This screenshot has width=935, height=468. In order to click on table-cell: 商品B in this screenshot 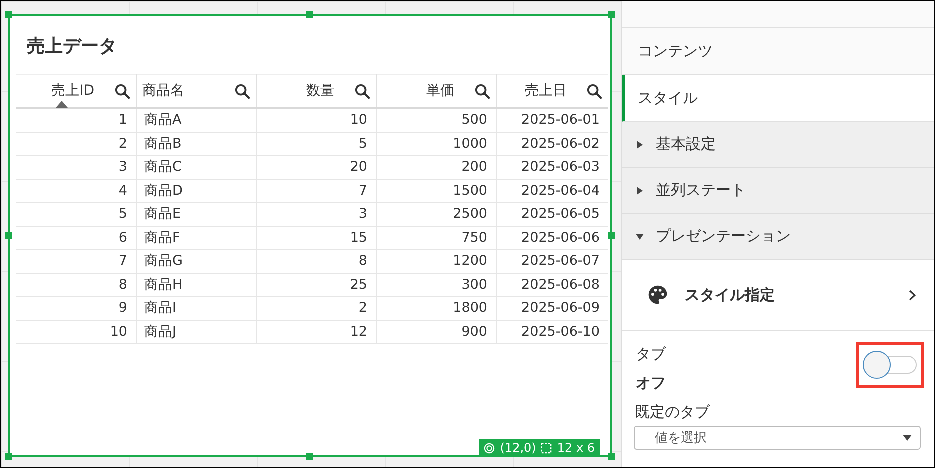, I will do `click(196, 144)`.